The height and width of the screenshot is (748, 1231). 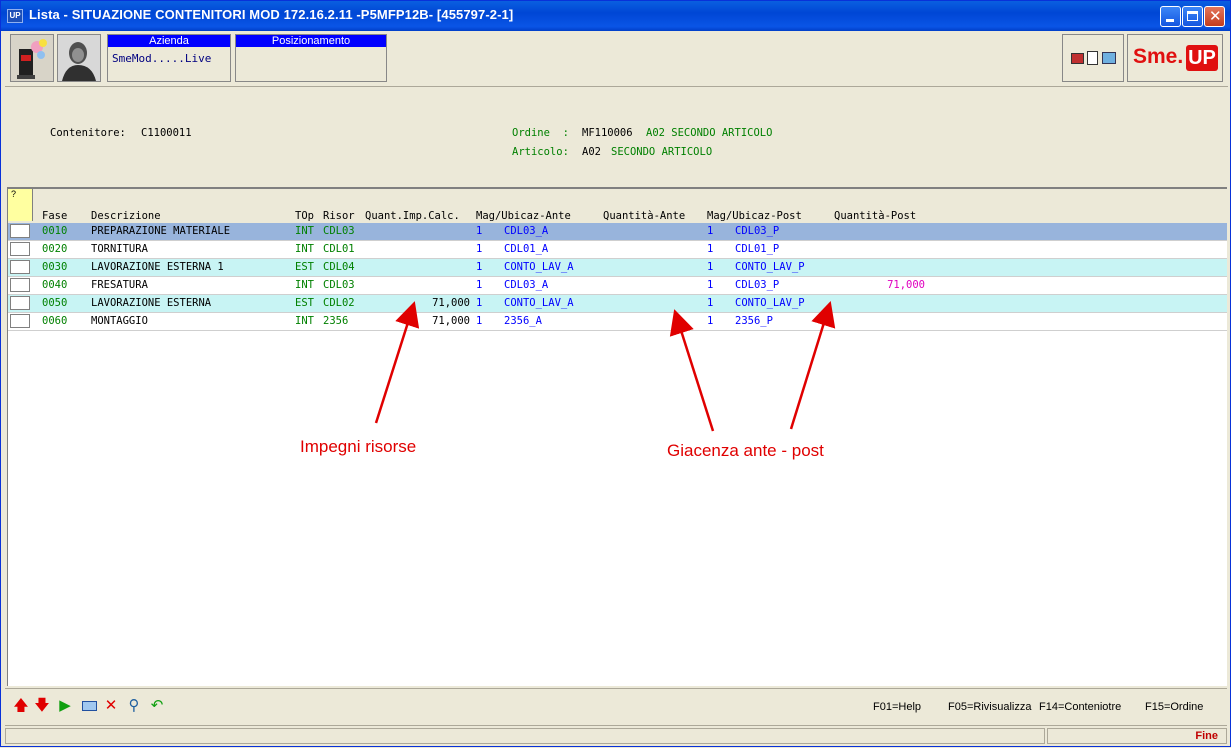 What do you see at coordinates (1206, 736) in the screenshot?
I see `status-text: Fine` at bounding box center [1206, 736].